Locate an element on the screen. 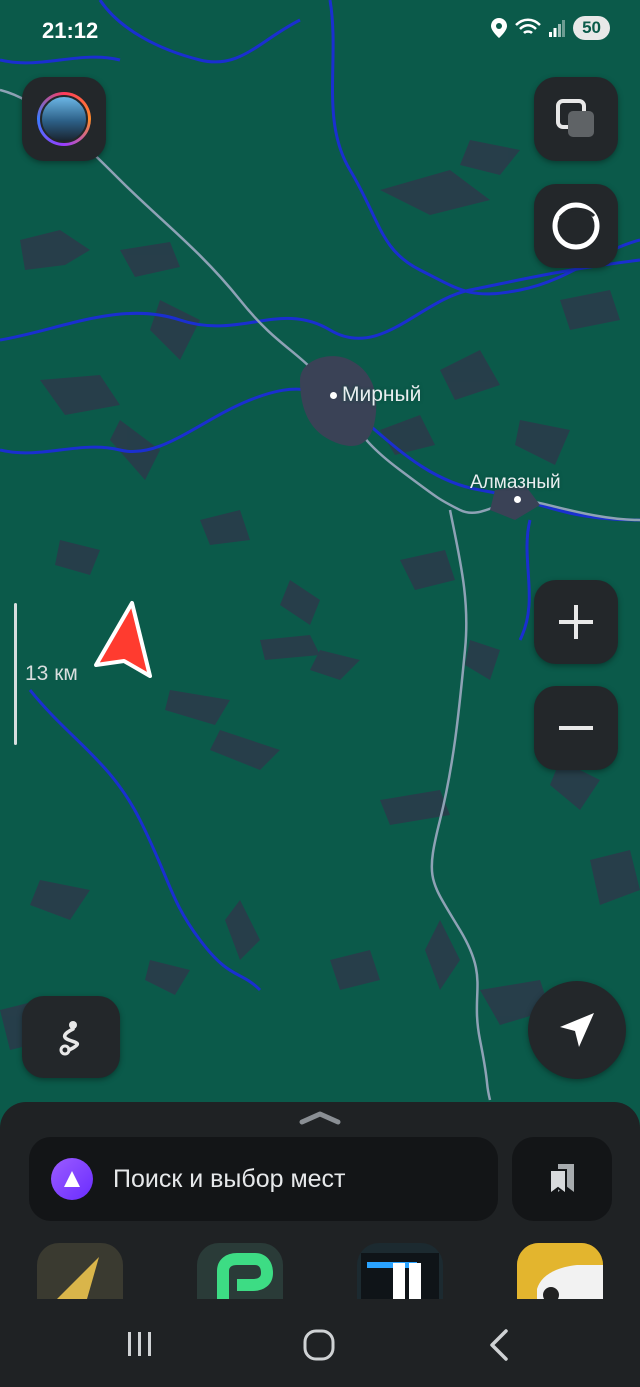 The height and width of the screenshot is (1387, 640). bookmarks-button is located at coordinates (562, 1179).